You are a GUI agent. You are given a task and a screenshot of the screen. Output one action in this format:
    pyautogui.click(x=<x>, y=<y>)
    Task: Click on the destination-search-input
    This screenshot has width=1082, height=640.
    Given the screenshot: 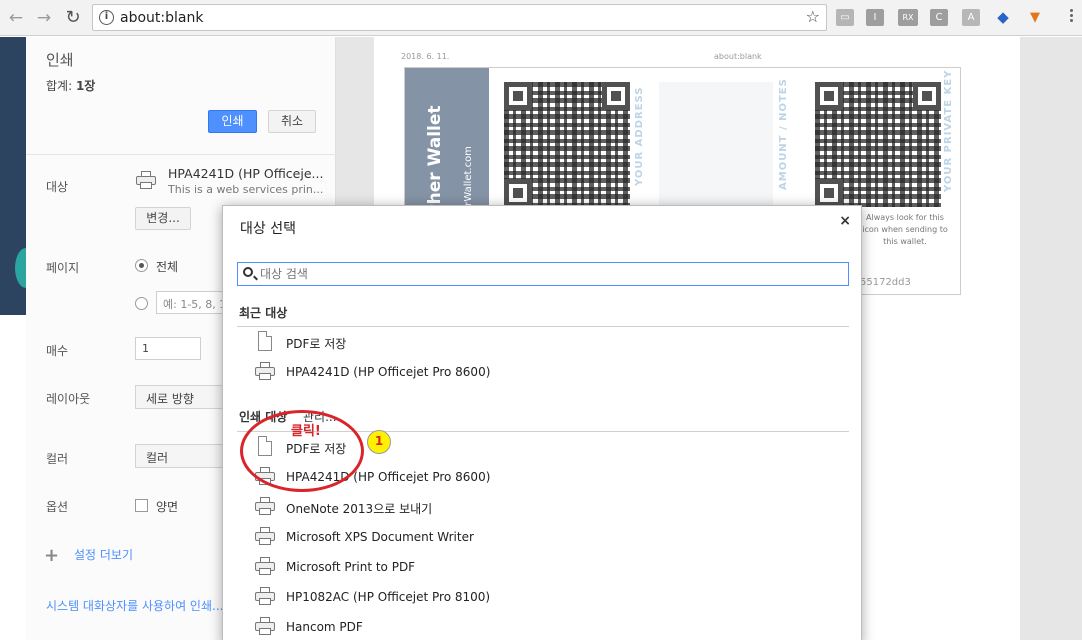 What is the action you would take?
    pyautogui.click(x=550, y=274)
    